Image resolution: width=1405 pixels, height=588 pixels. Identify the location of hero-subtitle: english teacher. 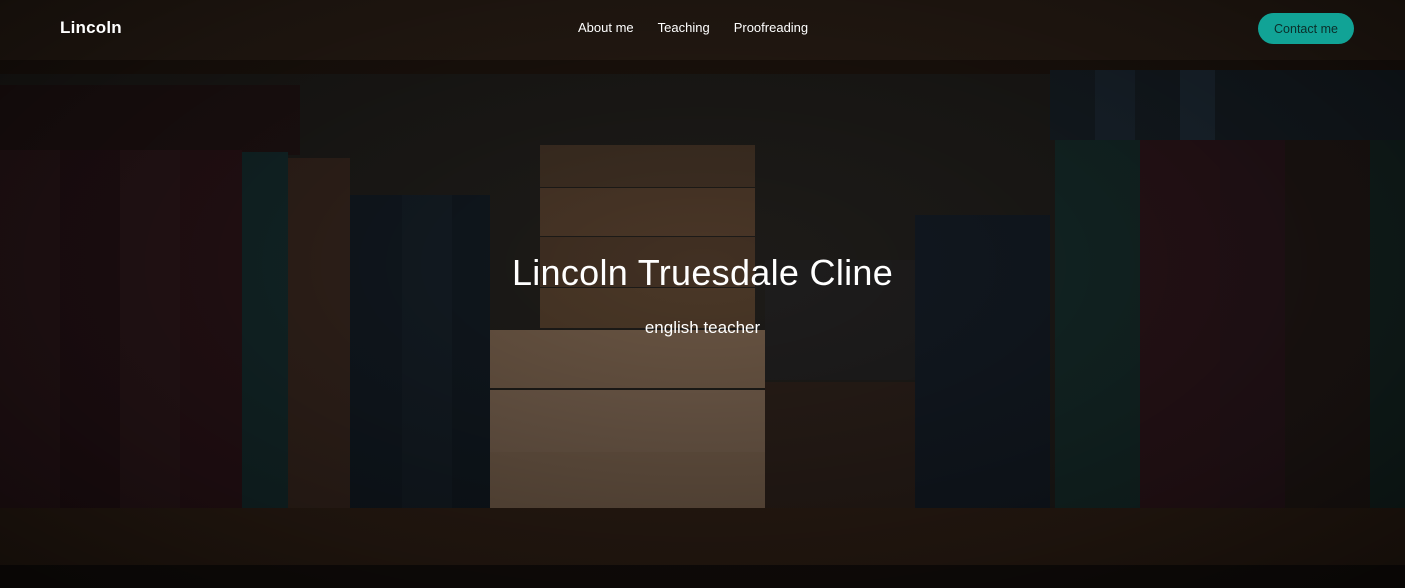
(702, 327).